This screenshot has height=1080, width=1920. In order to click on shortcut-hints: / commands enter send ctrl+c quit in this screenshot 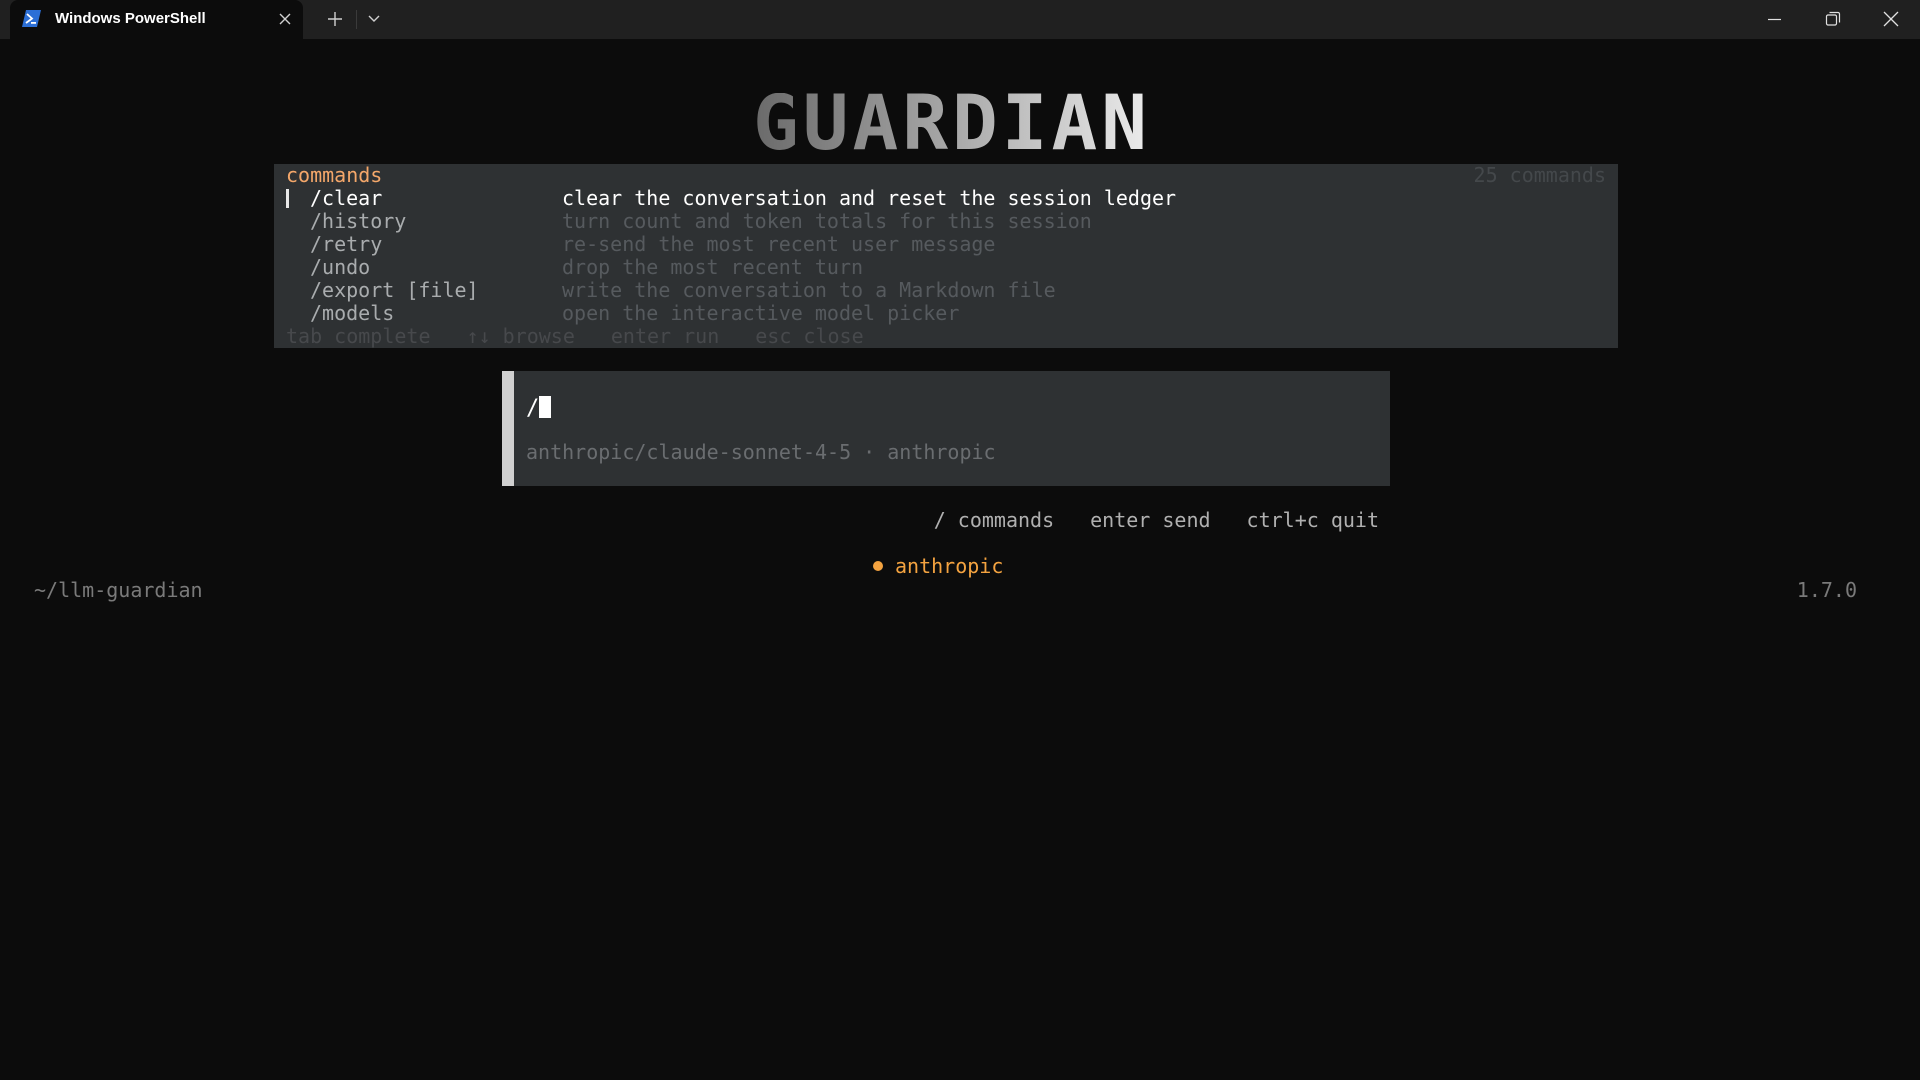, I will do `click(1138, 520)`.